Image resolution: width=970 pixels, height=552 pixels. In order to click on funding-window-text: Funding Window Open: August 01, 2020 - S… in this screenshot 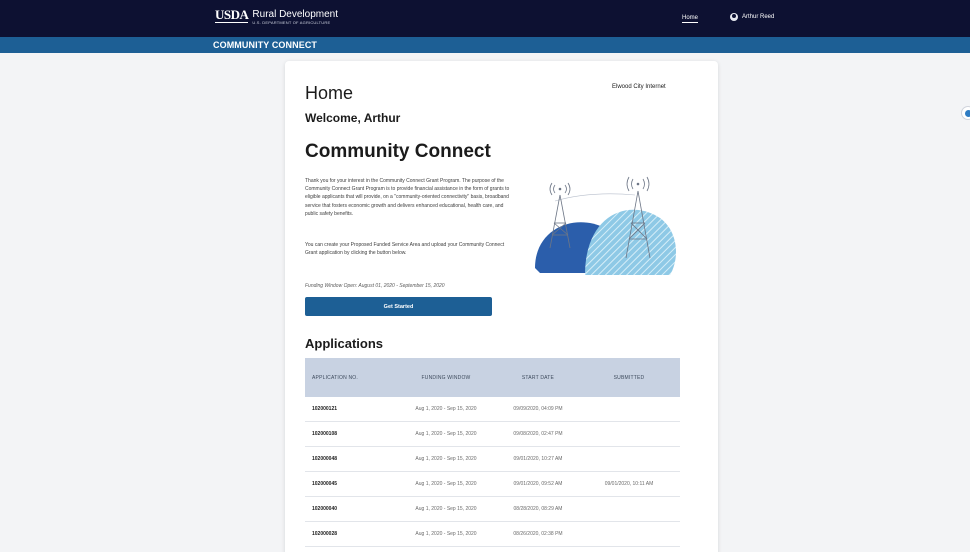, I will do `click(375, 286)`.